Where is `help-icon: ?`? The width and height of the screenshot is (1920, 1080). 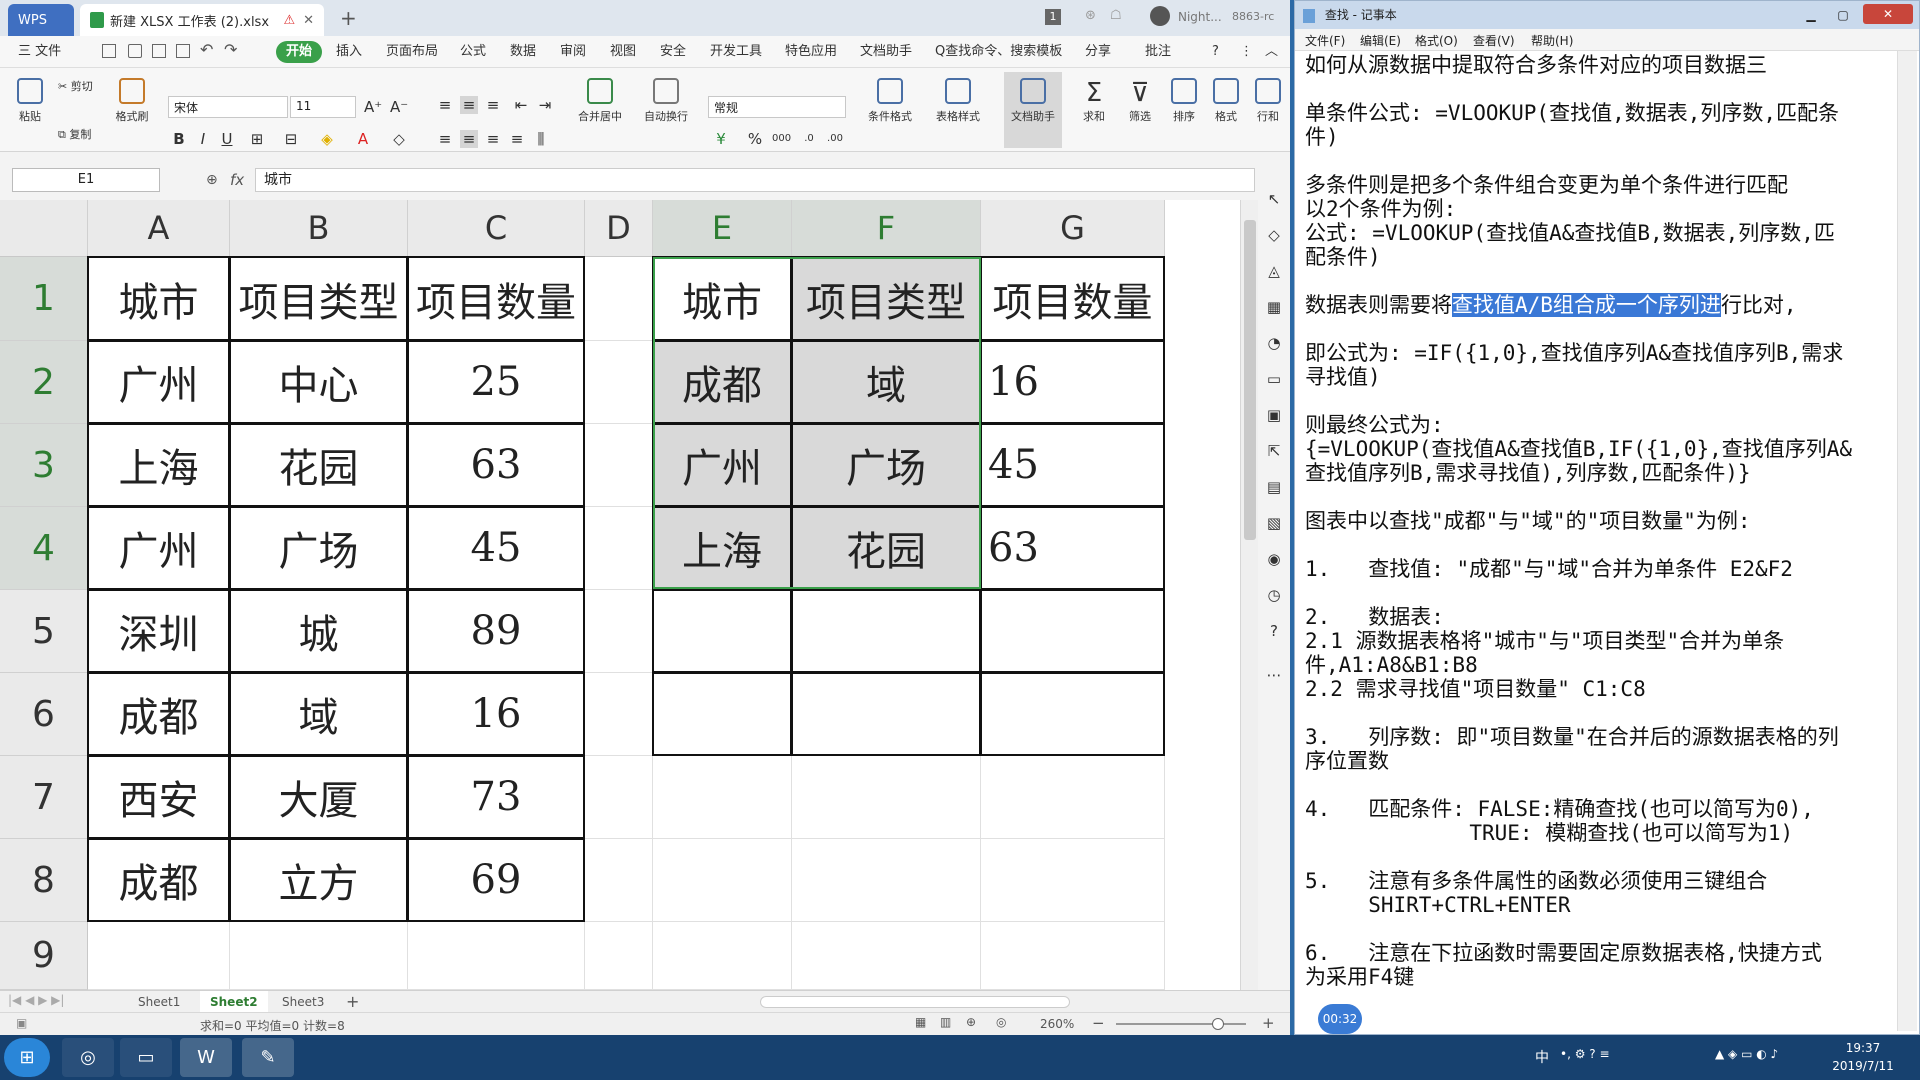
help-icon: ? is located at coordinates (1215, 52).